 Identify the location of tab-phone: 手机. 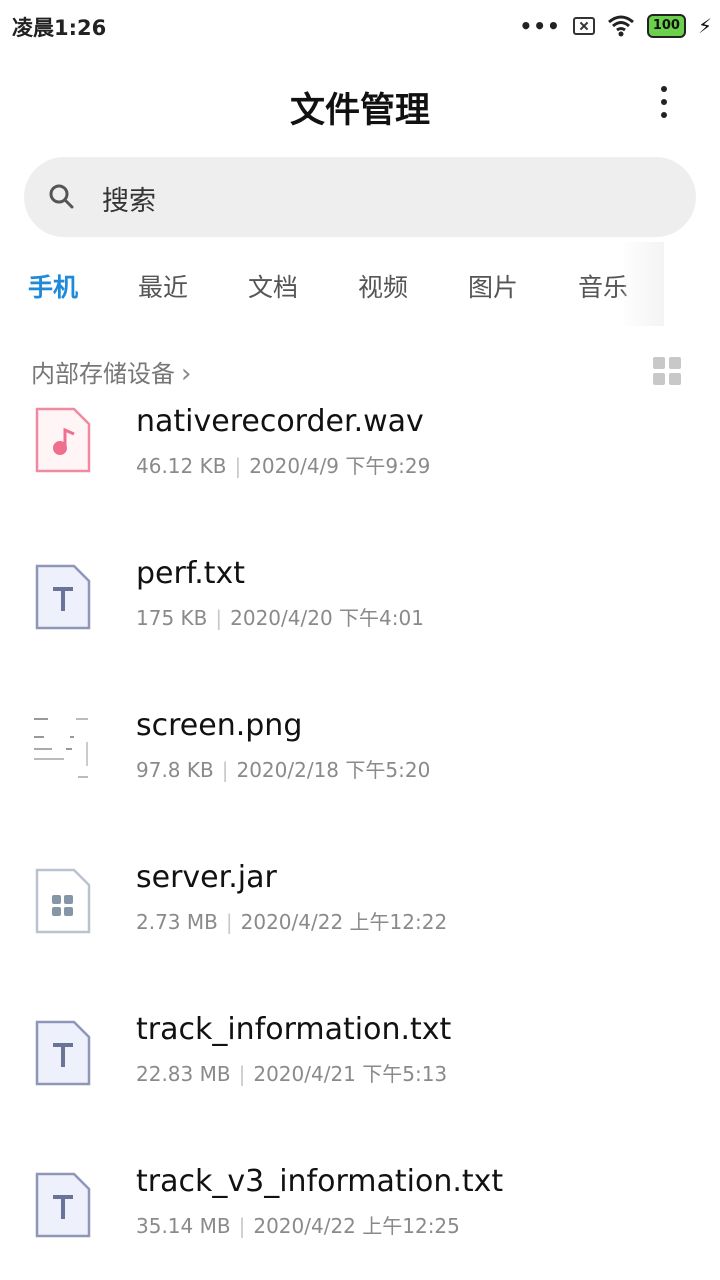
(53, 286).